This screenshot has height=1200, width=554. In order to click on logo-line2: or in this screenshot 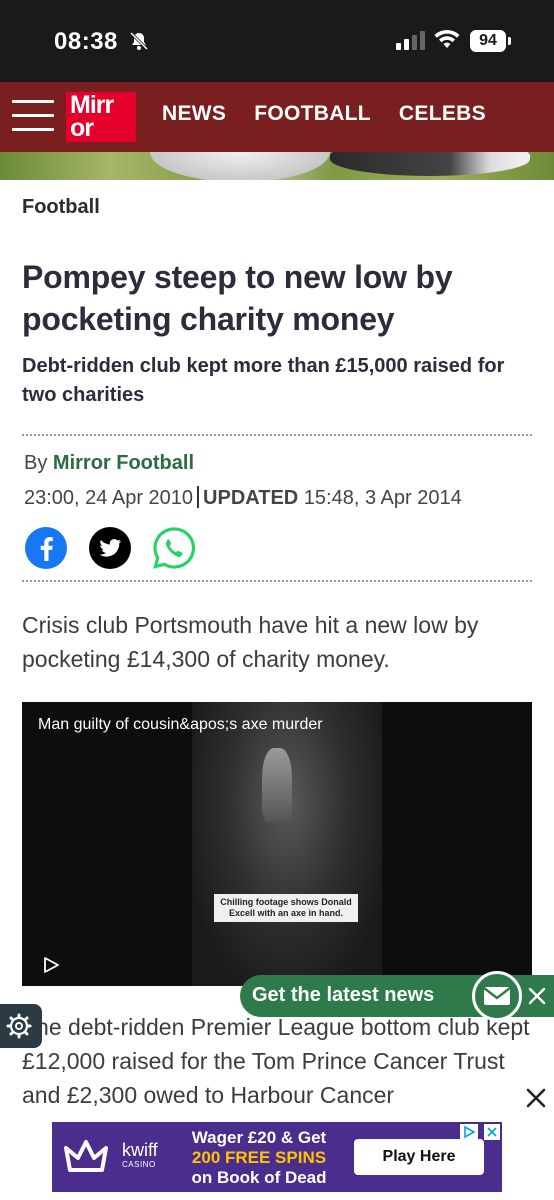, I will do `click(82, 128)`.